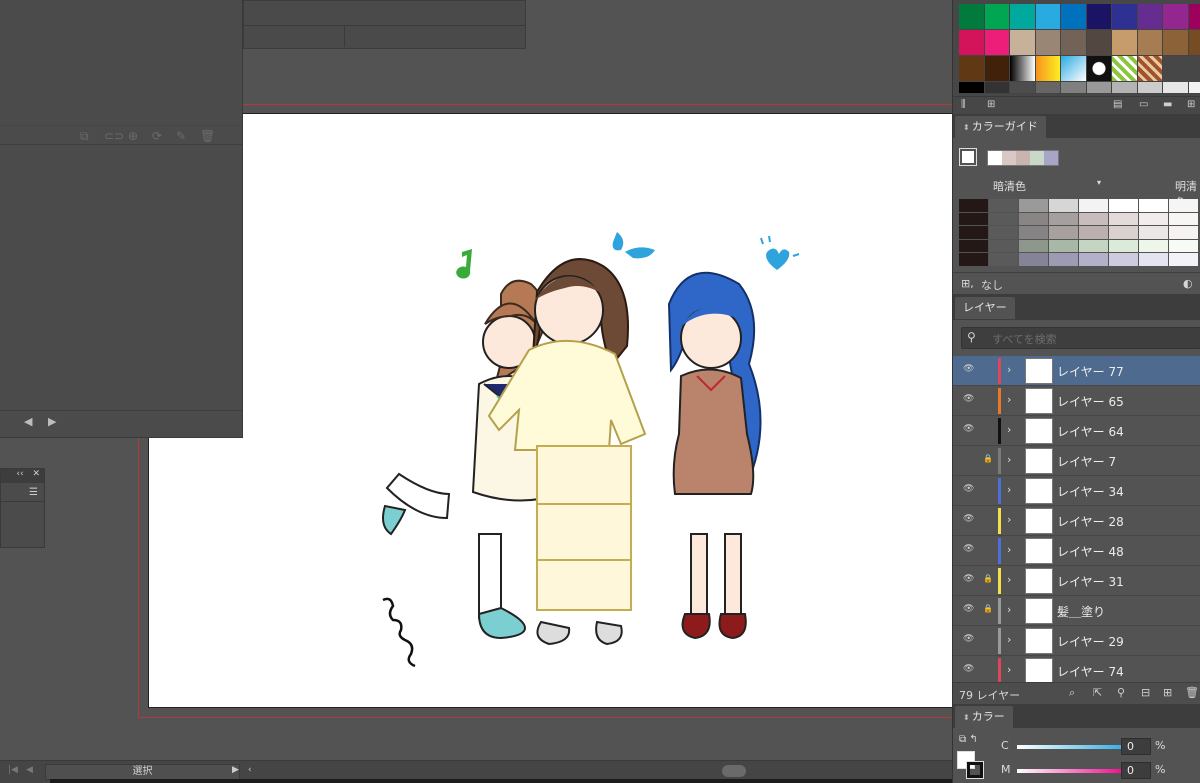 The image size is (1200, 783). I want to click on harmony-rules-strip, so click(1023, 158).